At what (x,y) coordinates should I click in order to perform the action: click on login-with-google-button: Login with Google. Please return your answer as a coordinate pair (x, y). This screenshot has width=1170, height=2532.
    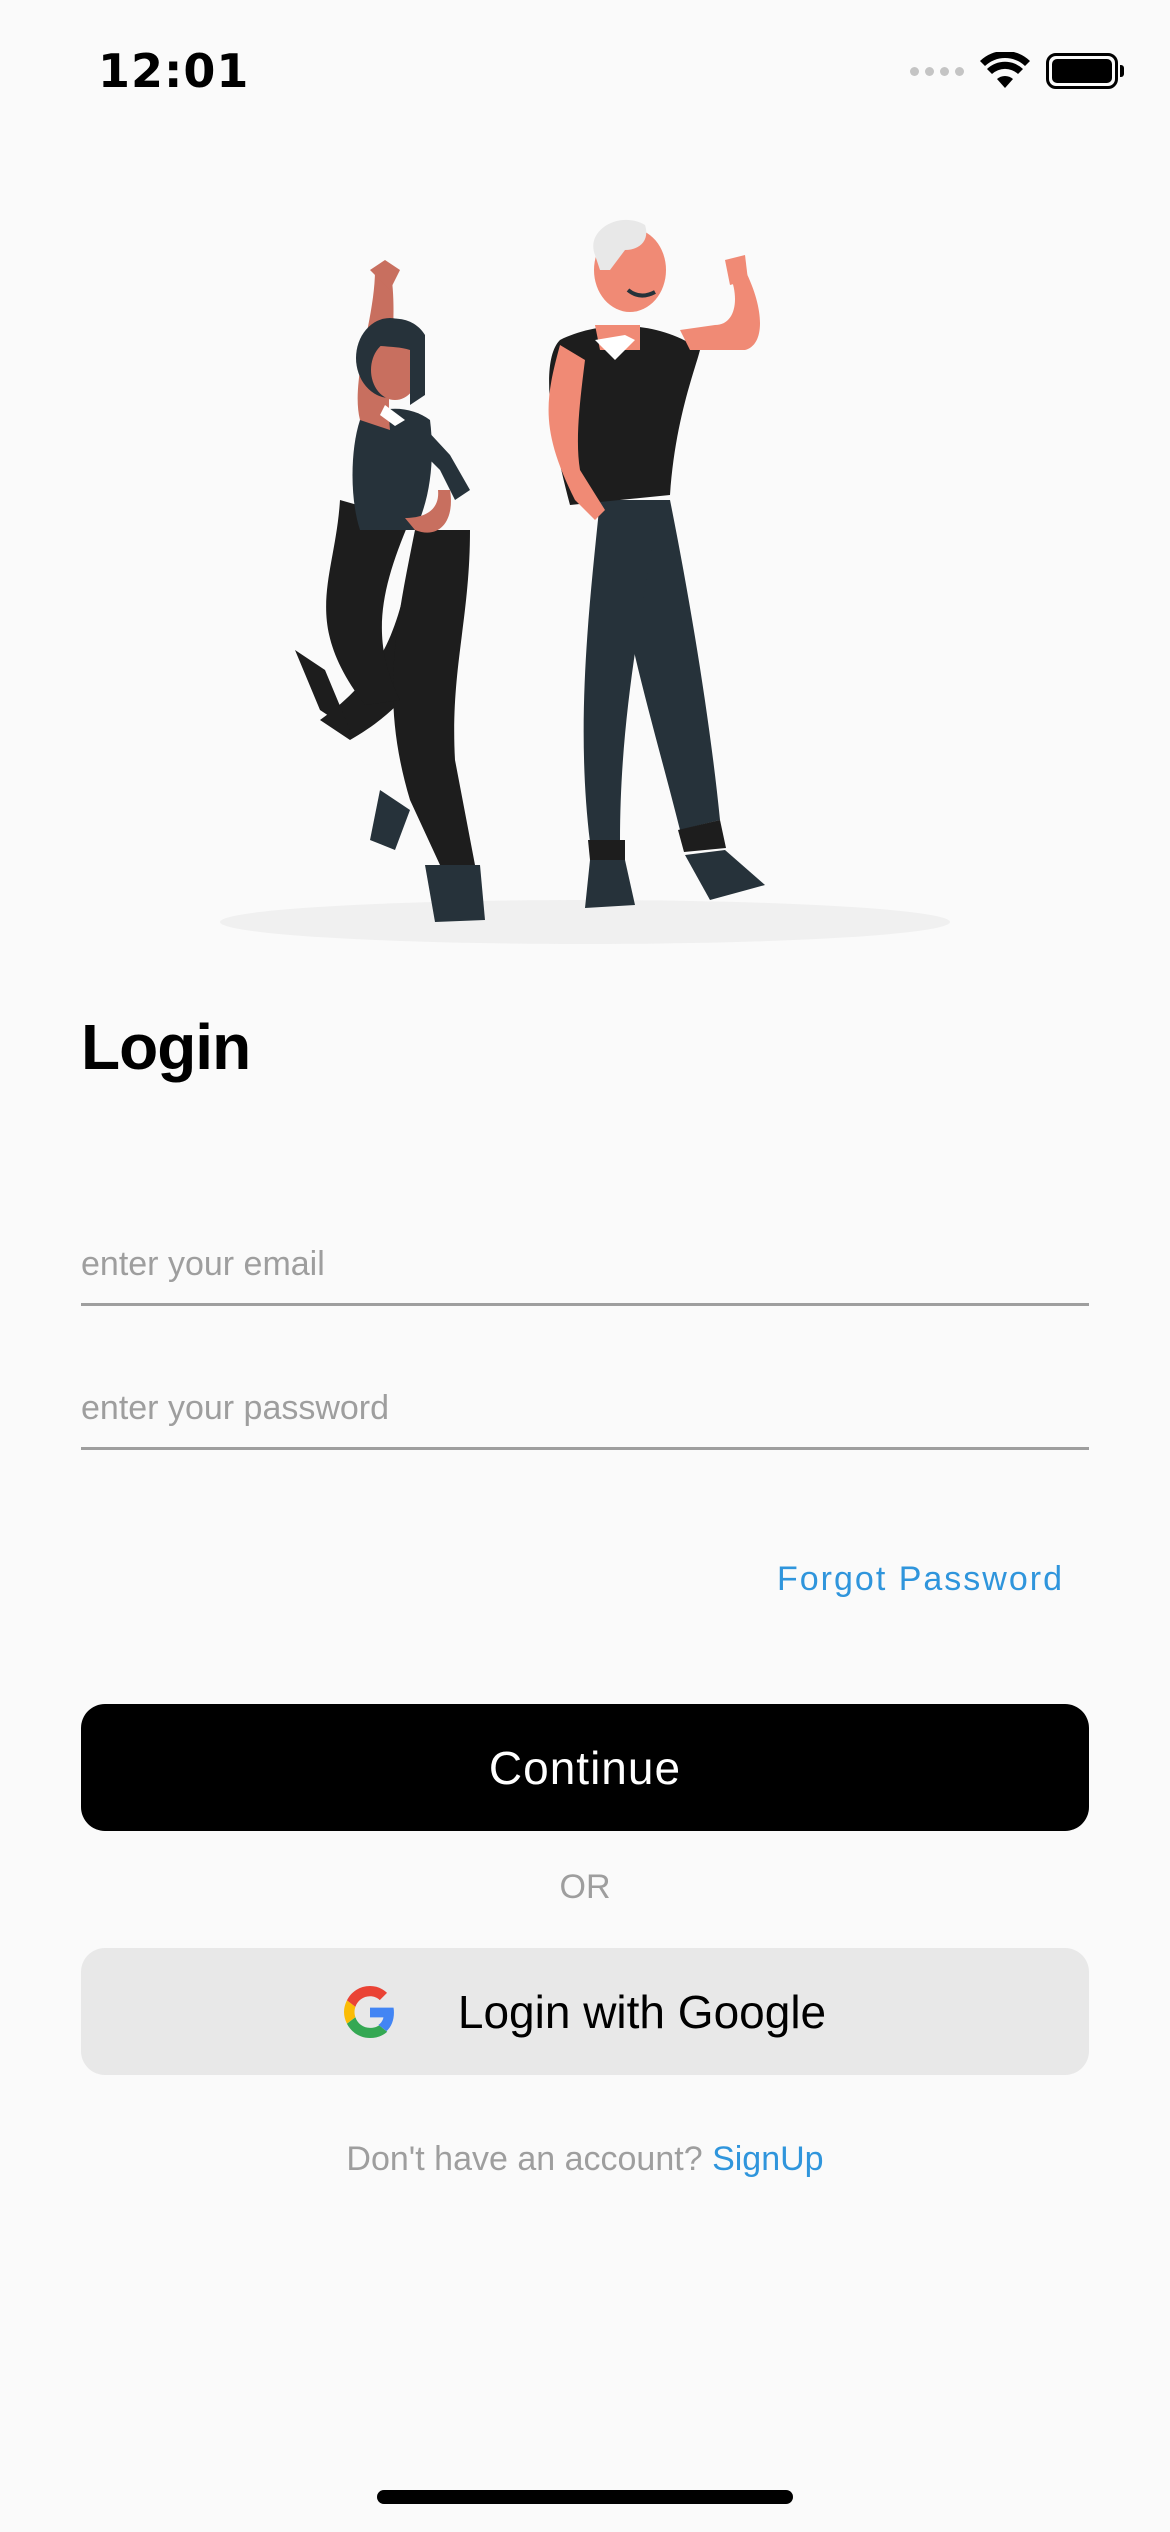
    Looking at the image, I should click on (585, 2011).